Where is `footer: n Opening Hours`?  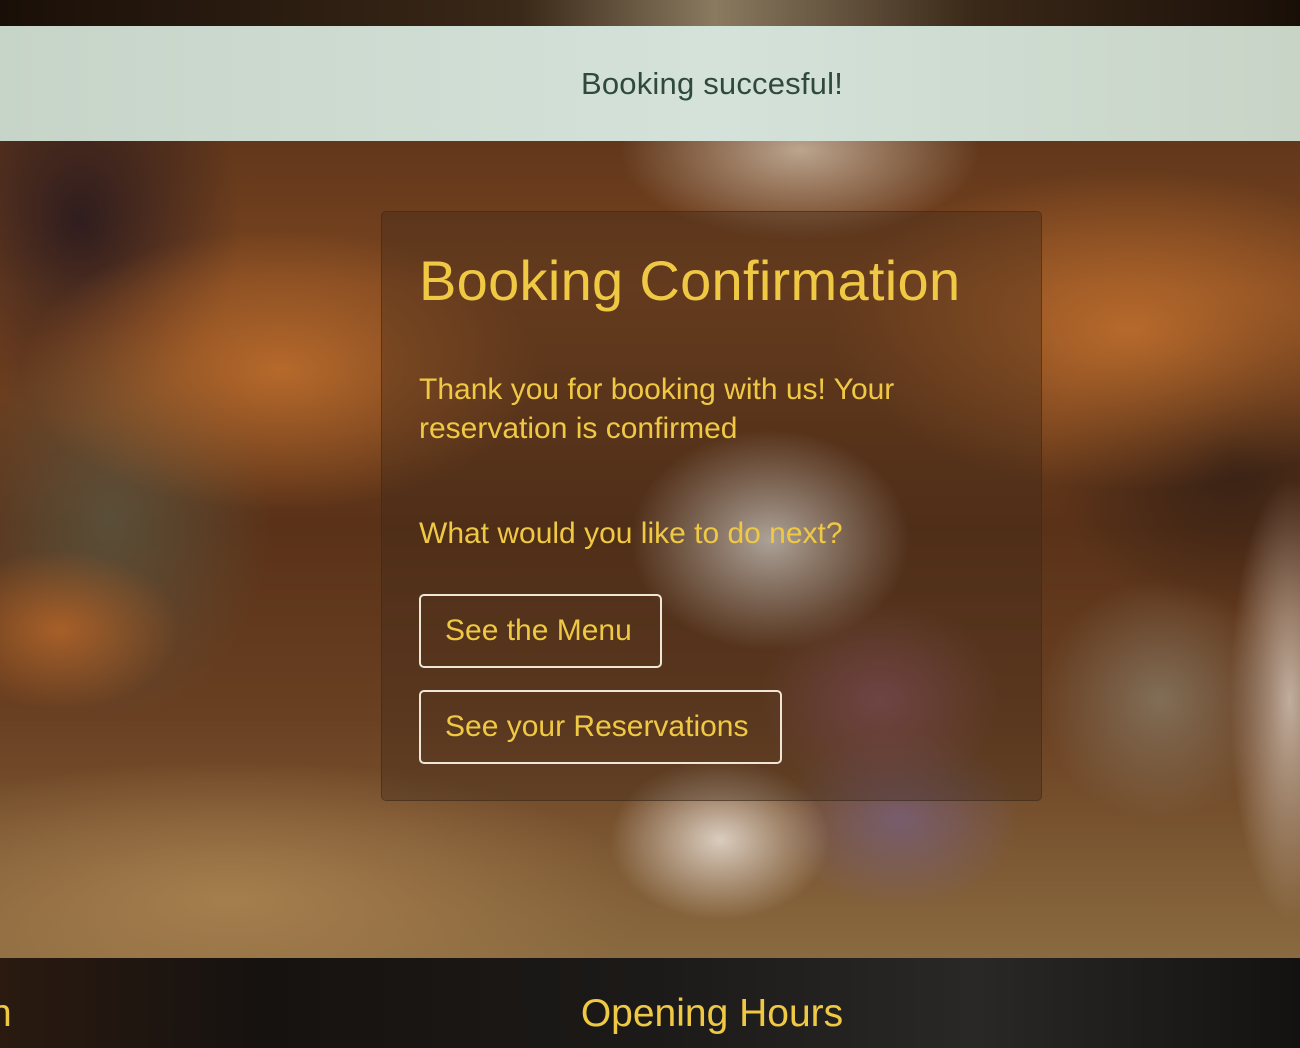
footer: n Opening Hours is located at coordinates (650, 1003).